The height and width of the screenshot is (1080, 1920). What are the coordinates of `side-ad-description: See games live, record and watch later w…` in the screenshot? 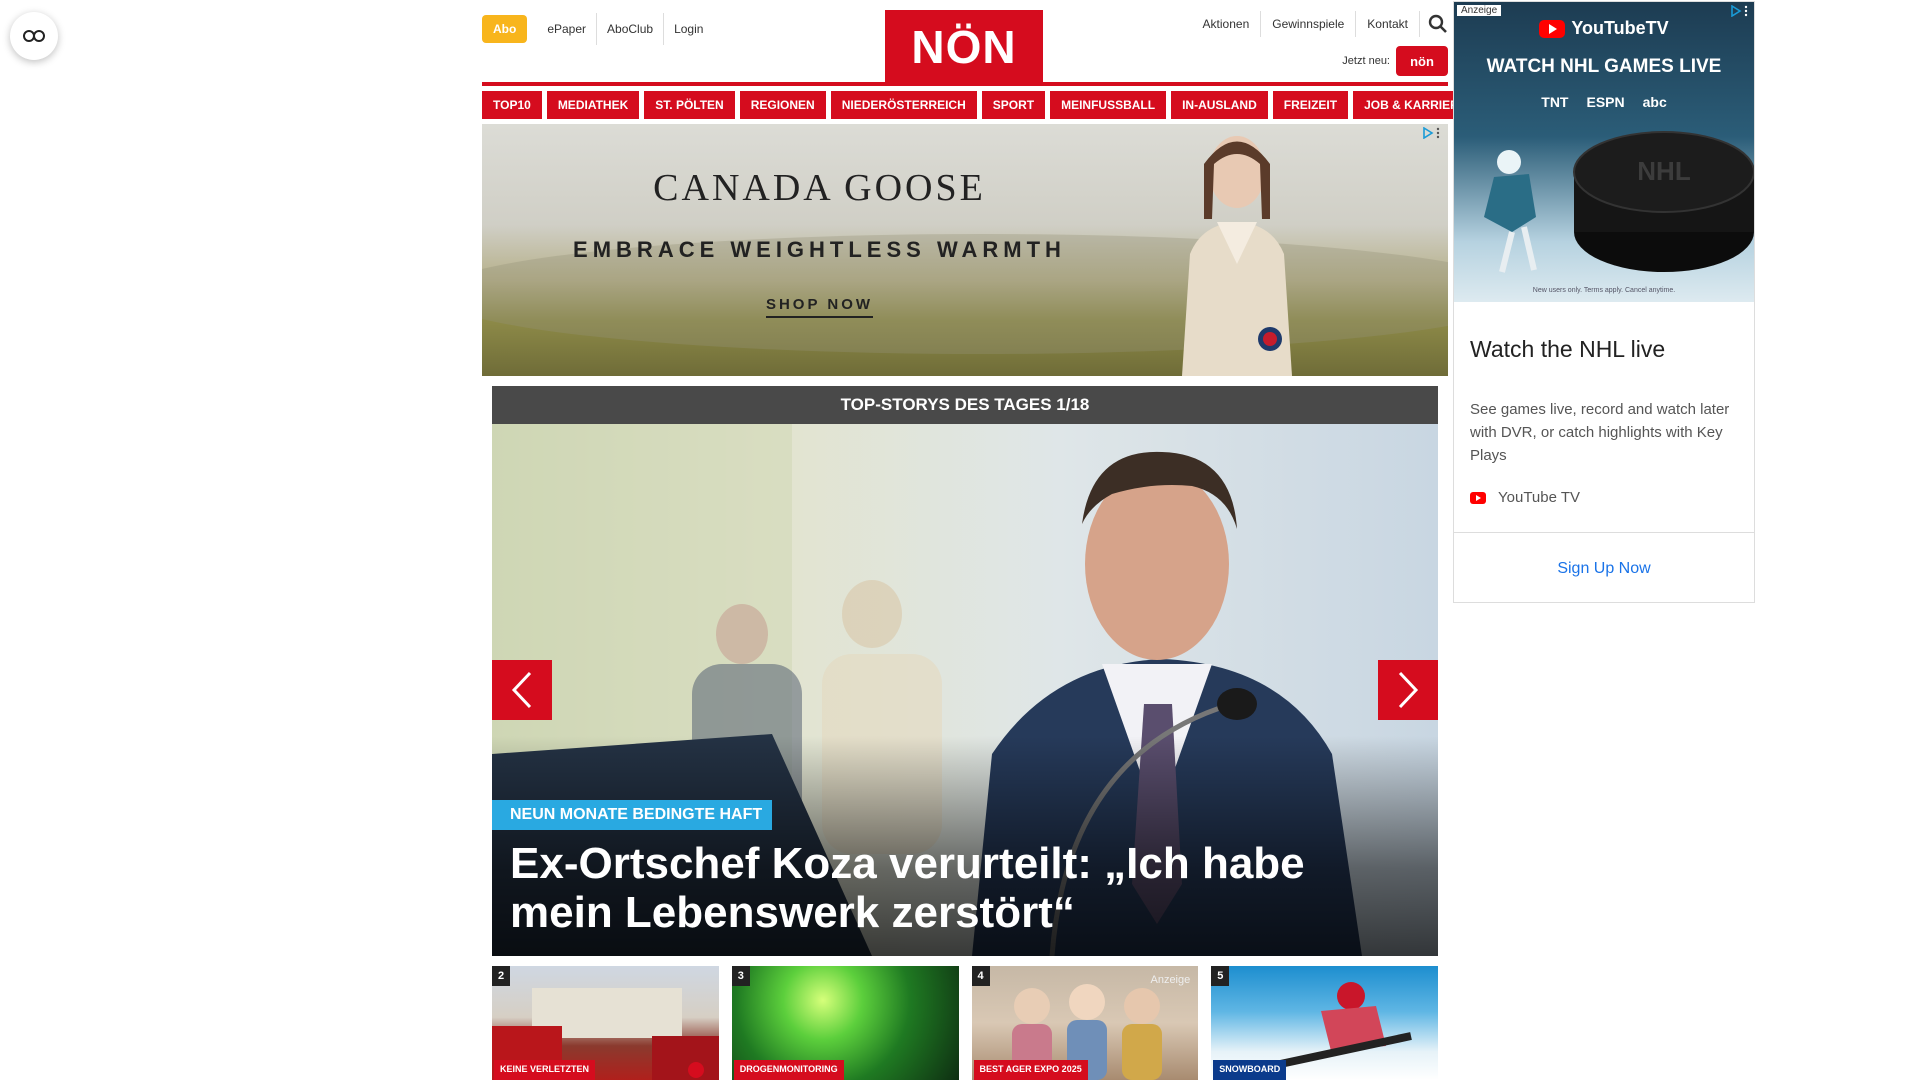 It's located at (1600, 432).